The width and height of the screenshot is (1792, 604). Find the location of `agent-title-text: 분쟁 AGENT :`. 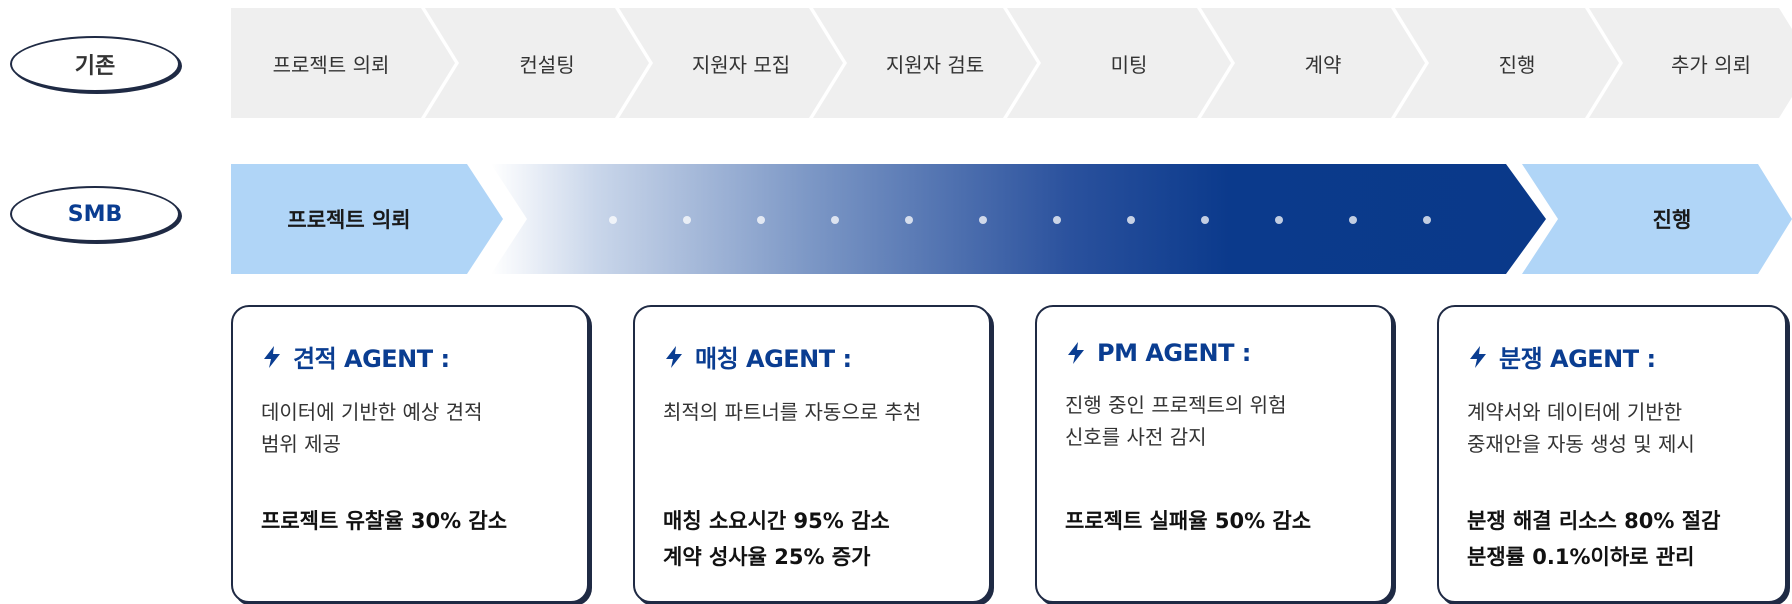

agent-title-text: 분쟁 AGENT : is located at coordinates (1577, 359).